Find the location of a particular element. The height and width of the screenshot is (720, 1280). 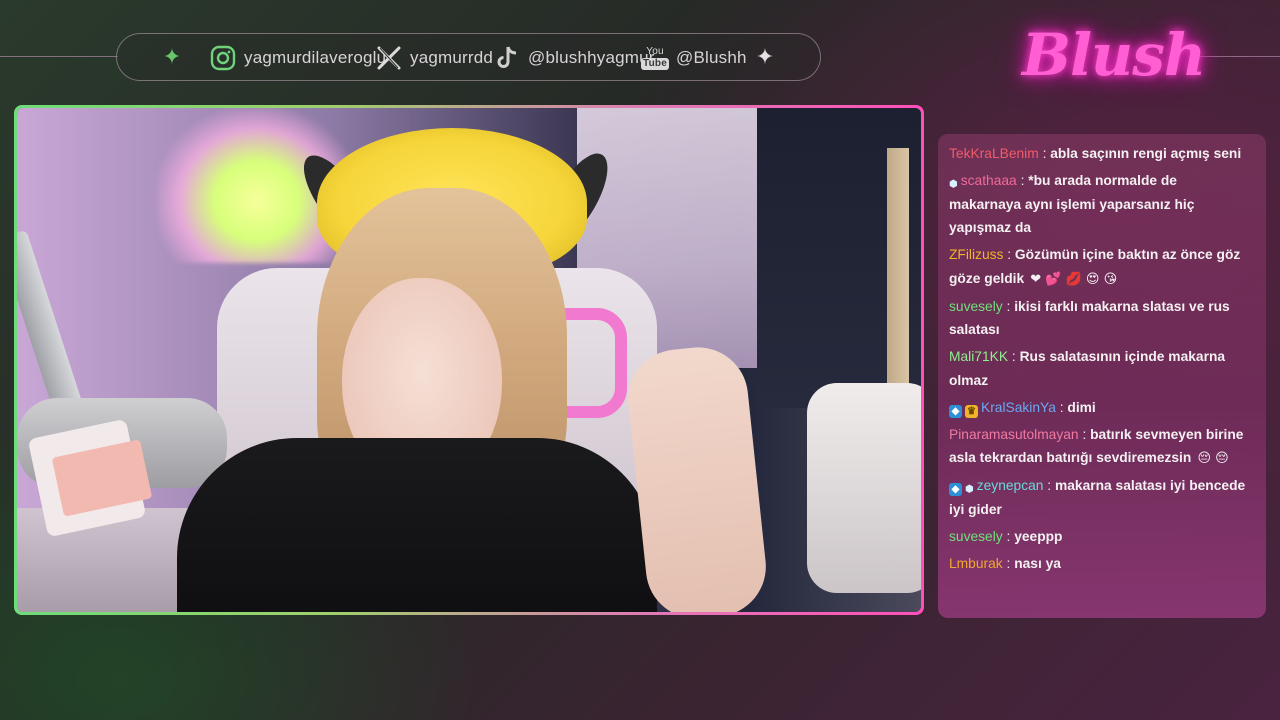

banner-line-left is located at coordinates (59, 56).